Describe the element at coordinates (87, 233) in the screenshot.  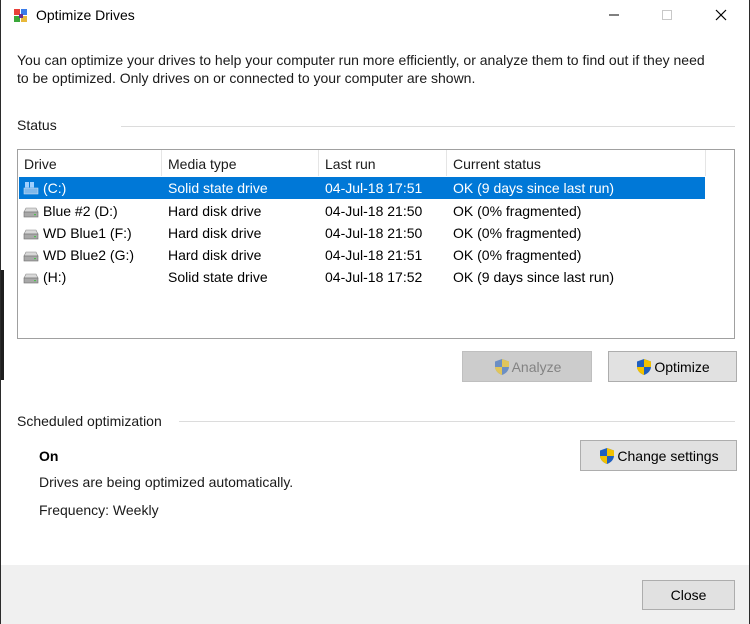
I see `drive-name: WD Blue1 (F:)` at that location.